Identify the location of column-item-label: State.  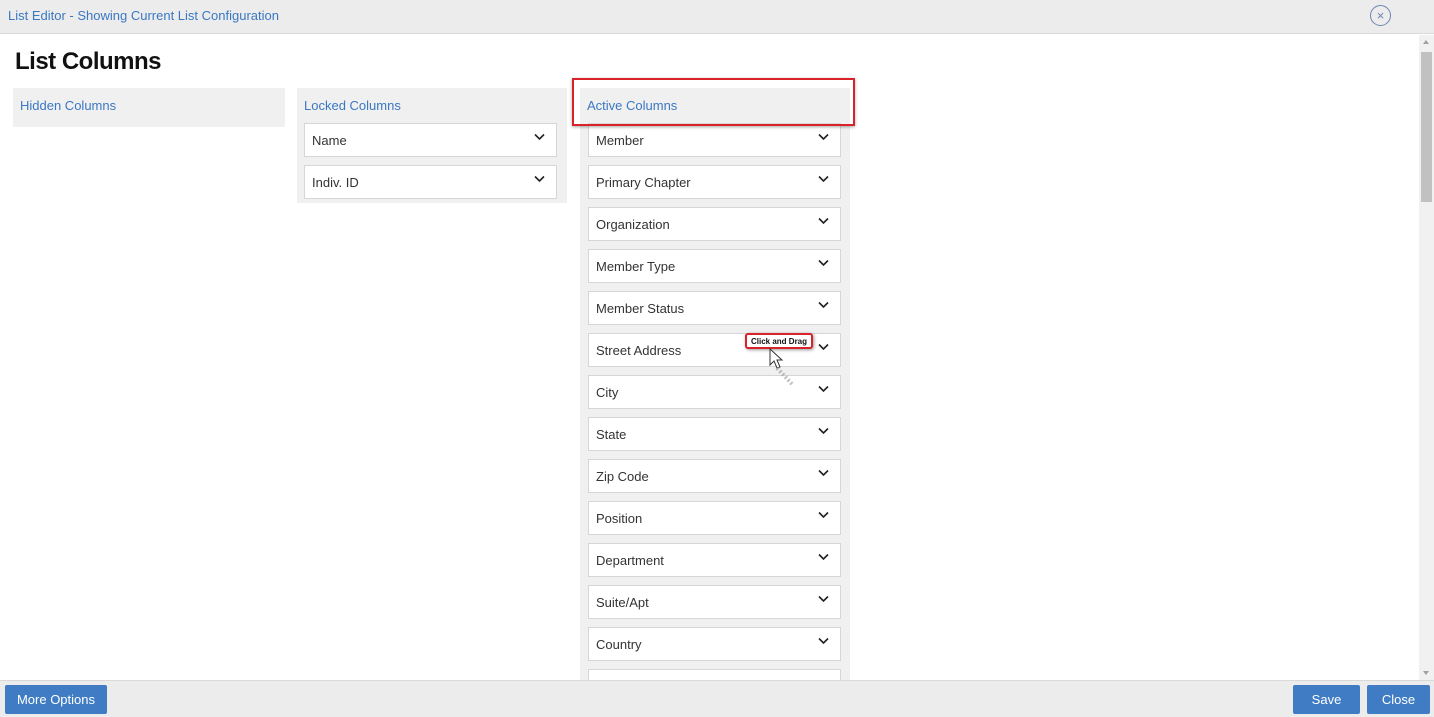
(611, 434).